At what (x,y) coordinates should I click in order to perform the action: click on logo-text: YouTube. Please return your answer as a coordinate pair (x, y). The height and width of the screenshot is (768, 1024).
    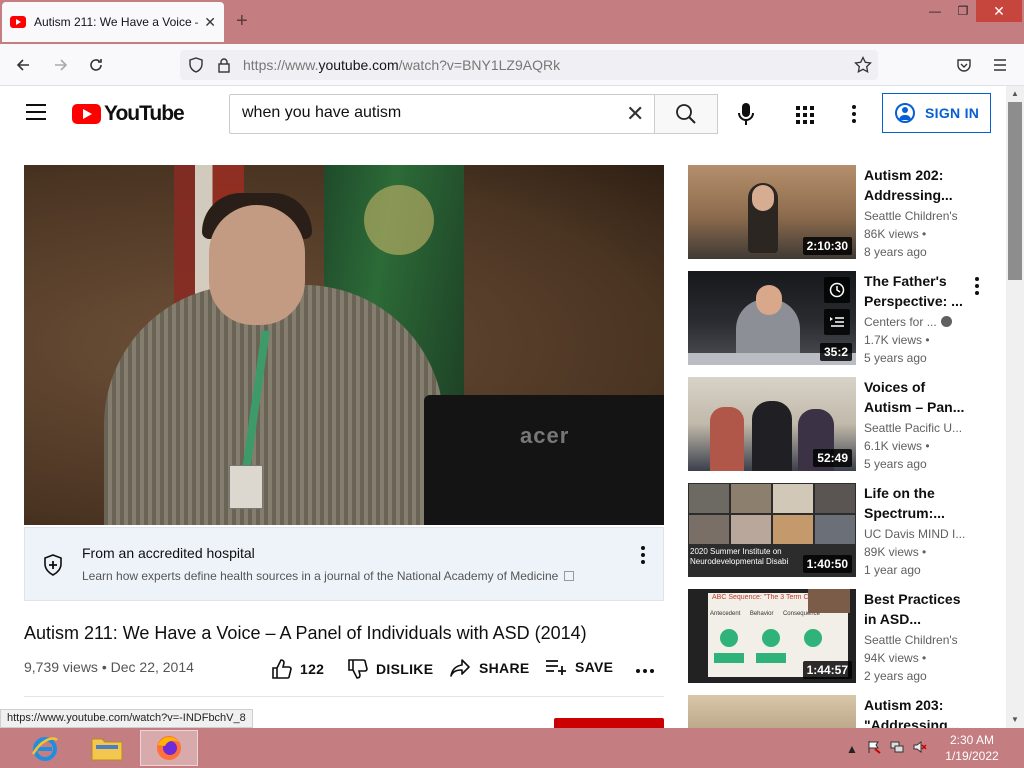
    Looking at the image, I should click on (144, 113).